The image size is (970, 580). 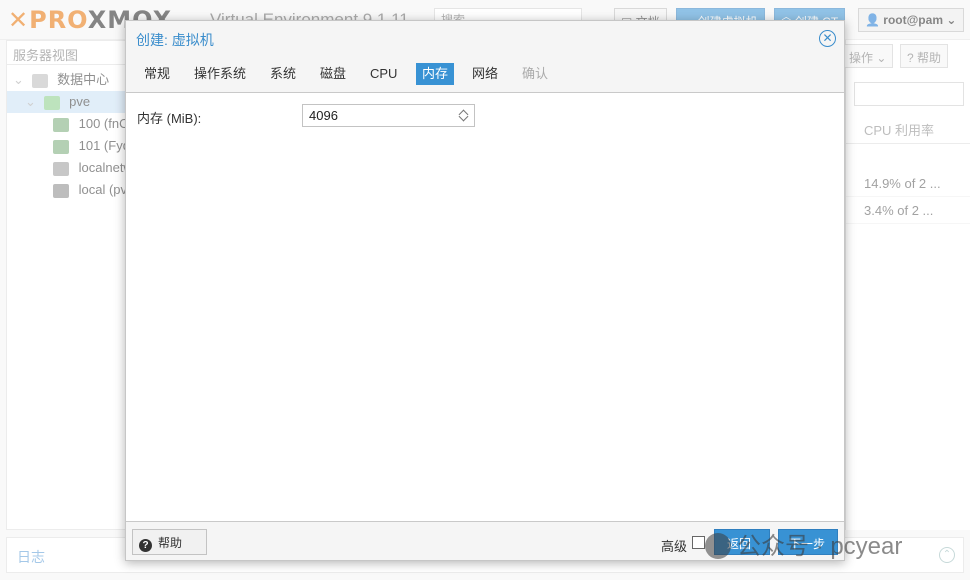 I want to click on tab-confirm: 确认, so click(x=535, y=73).